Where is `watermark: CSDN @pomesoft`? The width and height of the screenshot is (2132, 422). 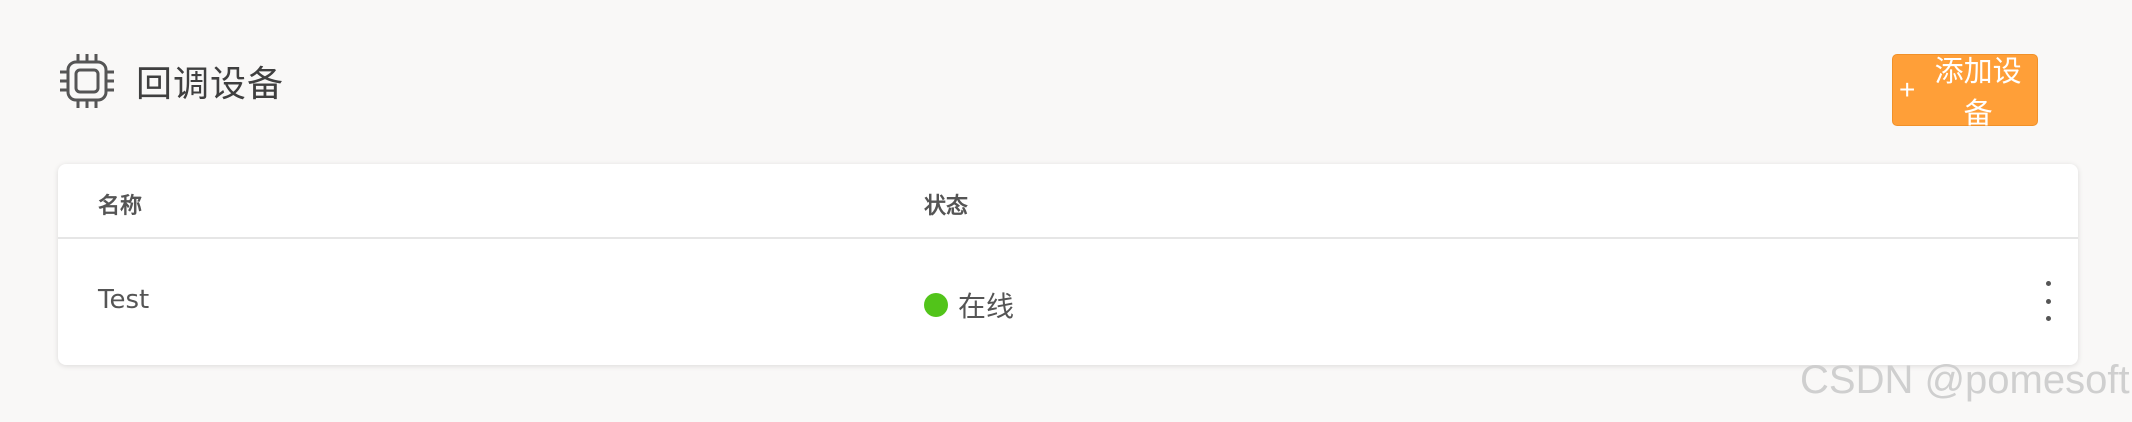 watermark: CSDN @pomesoft is located at coordinates (1965, 380).